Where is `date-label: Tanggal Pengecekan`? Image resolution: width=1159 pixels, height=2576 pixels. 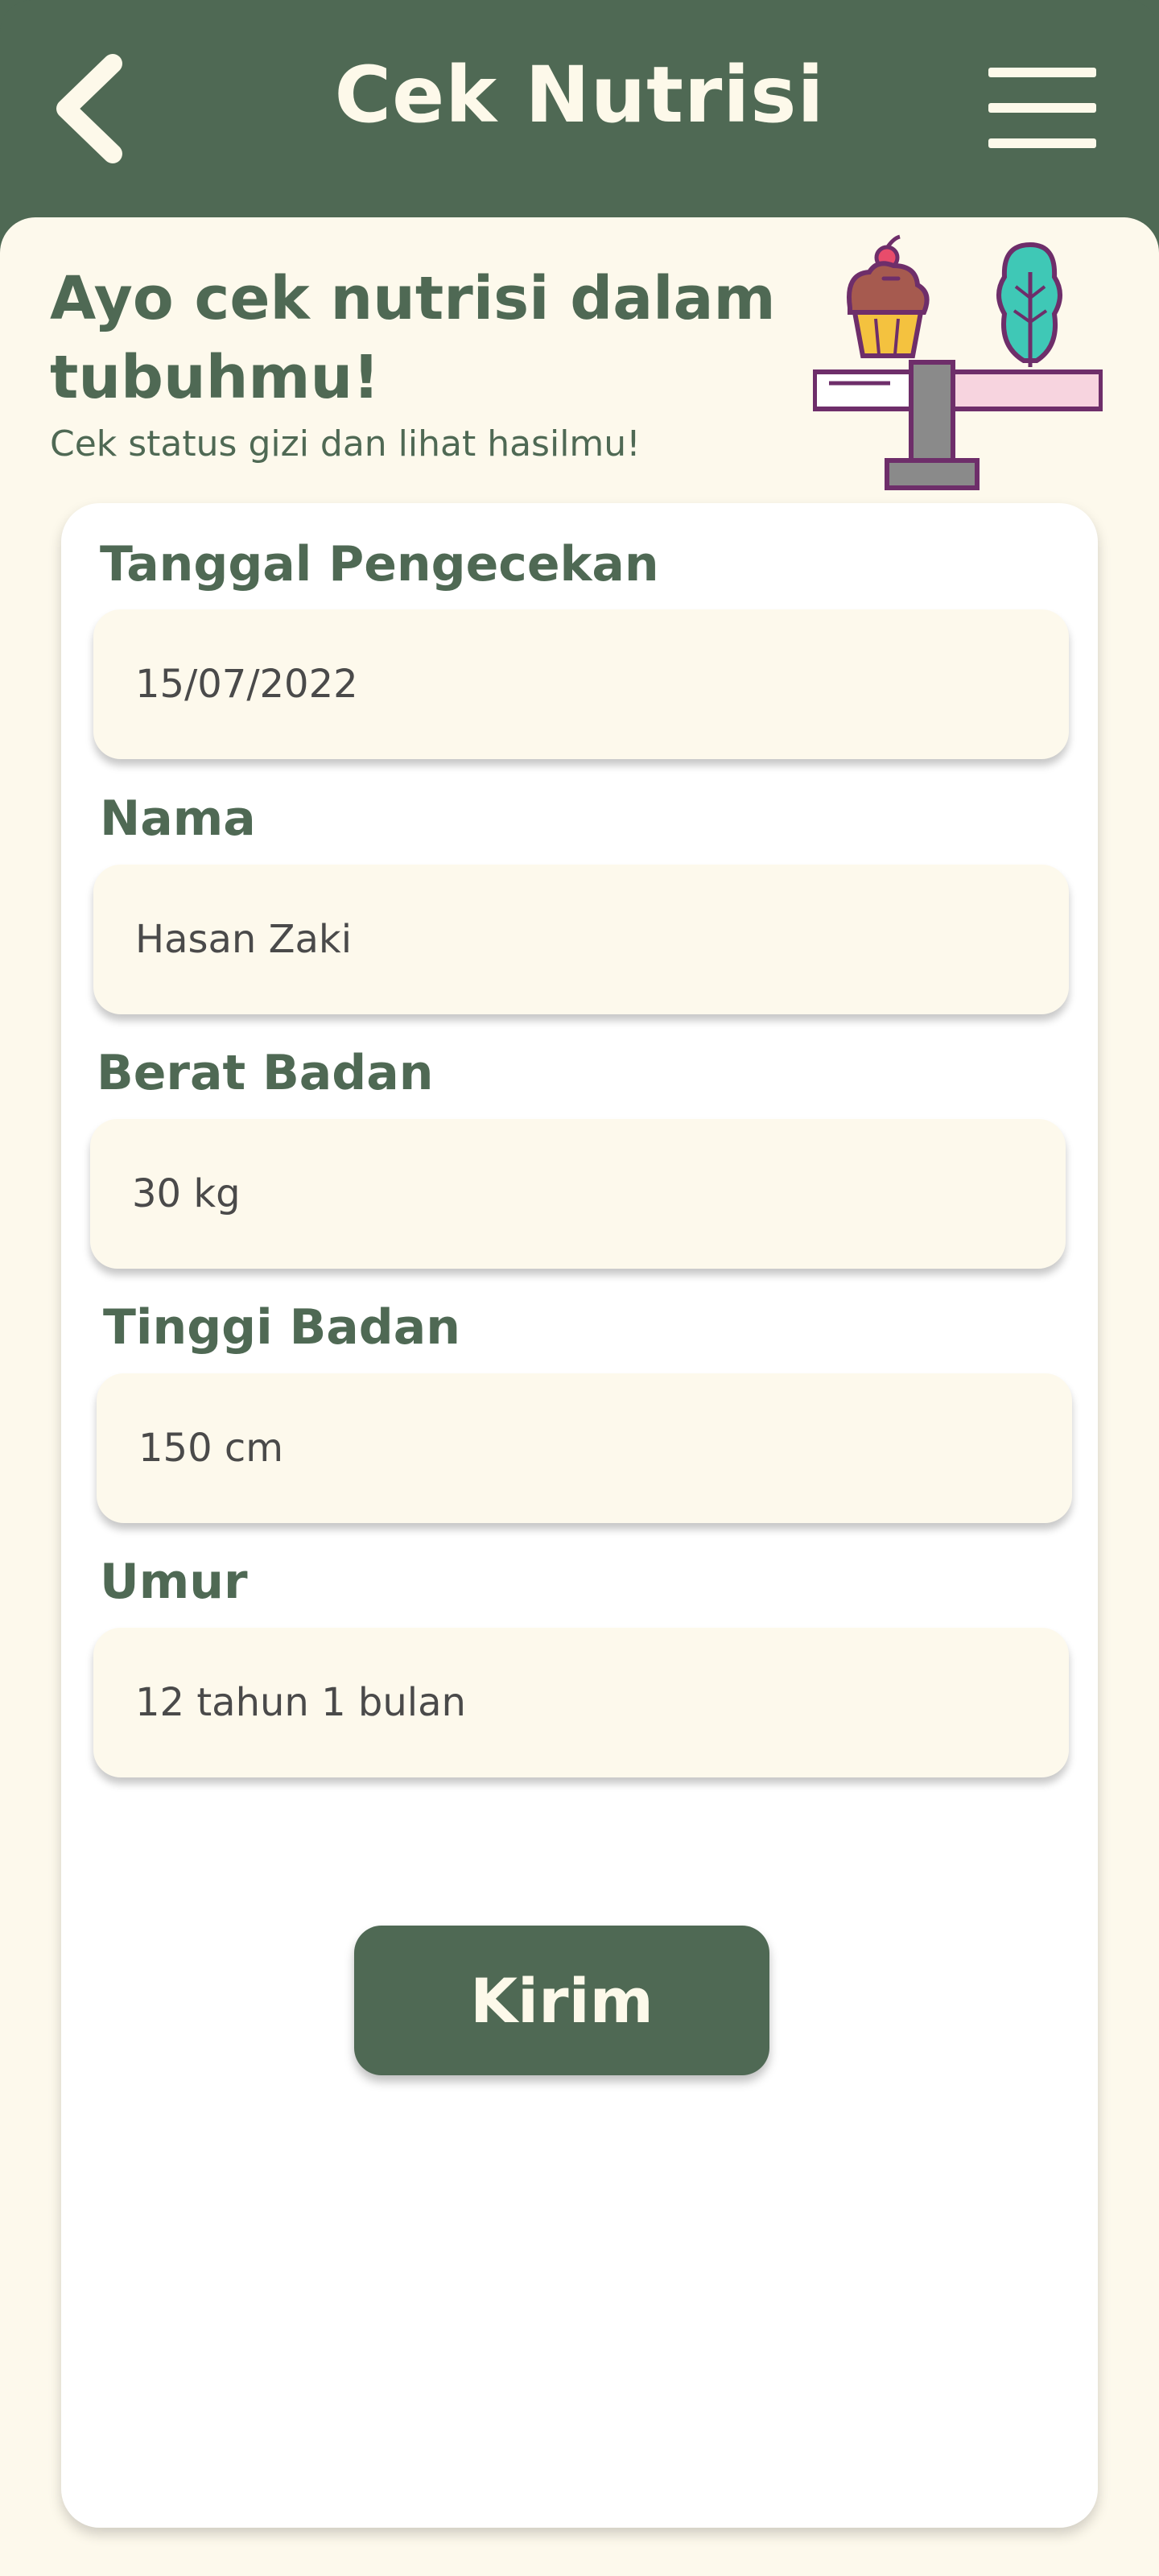 date-label: Tanggal Pengecekan is located at coordinates (379, 564).